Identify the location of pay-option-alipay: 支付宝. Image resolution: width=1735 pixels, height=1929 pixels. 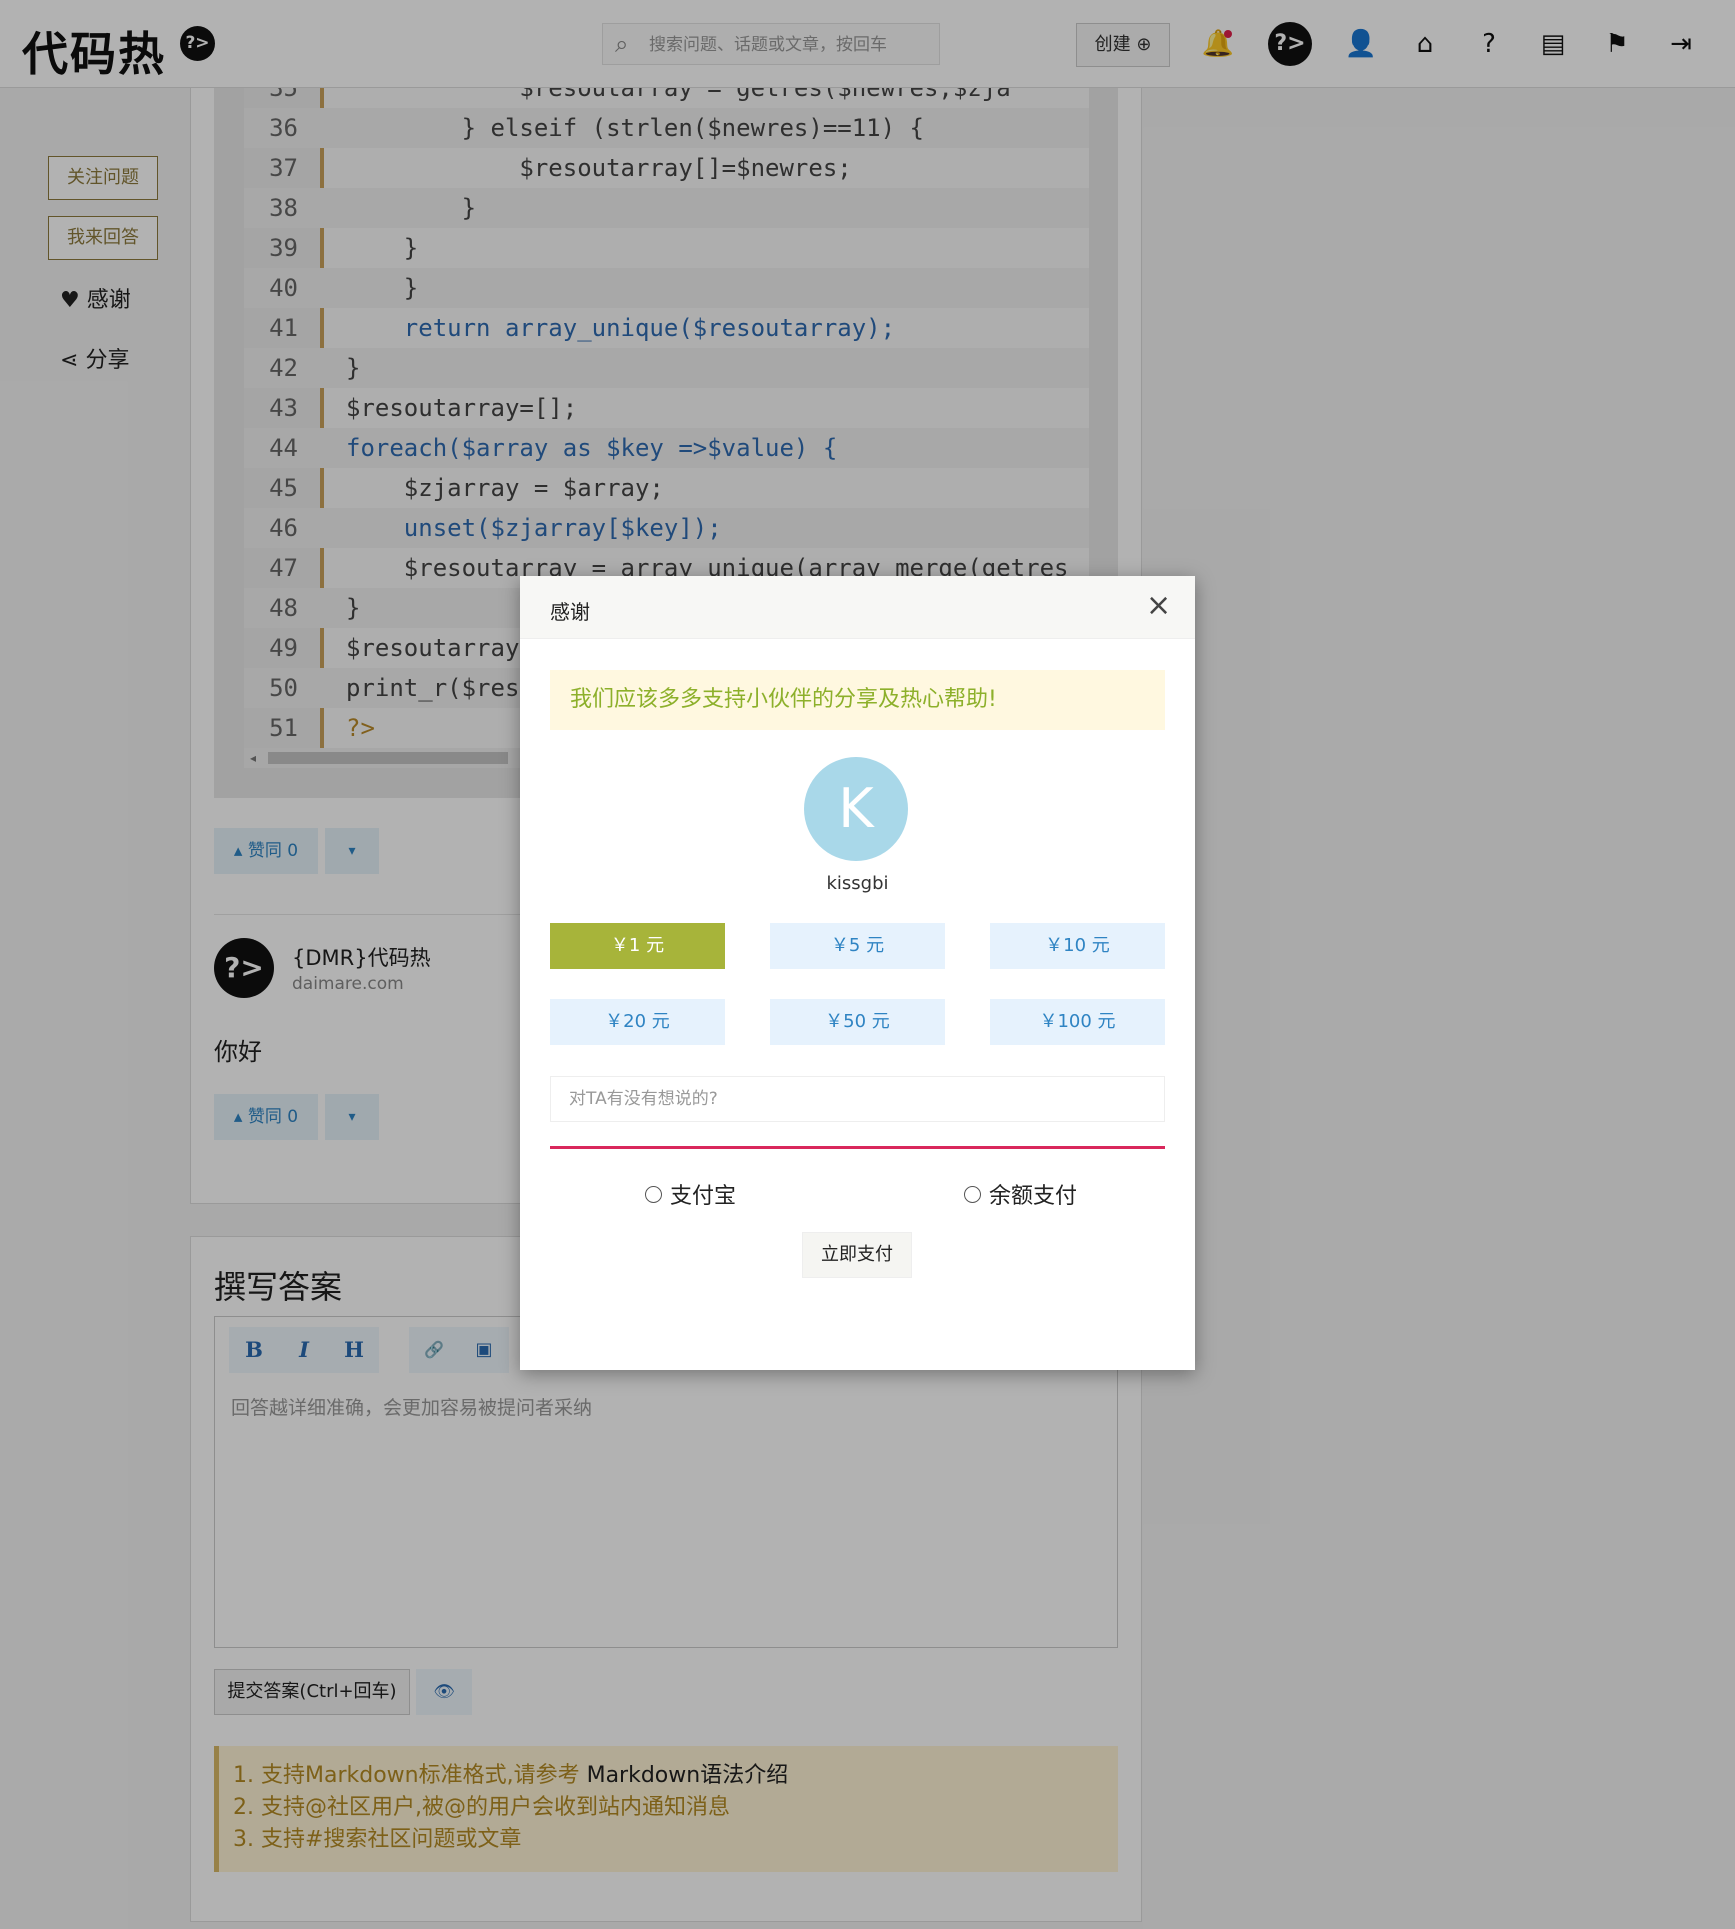
(690, 1194).